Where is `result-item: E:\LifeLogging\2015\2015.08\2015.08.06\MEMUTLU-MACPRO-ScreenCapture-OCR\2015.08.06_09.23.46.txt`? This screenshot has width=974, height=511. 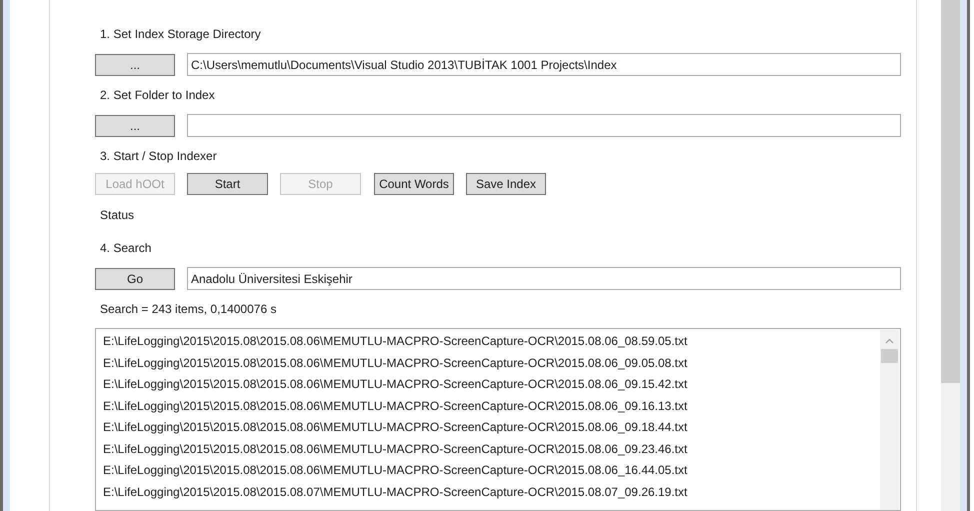
result-item: E:\LifeLogging\2015\2015.08\2015.08.06\MEMUTLU-MACPRO-ScreenCapture-OCR\2015.08.06_09.23.46.txt is located at coordinates (501, 449).